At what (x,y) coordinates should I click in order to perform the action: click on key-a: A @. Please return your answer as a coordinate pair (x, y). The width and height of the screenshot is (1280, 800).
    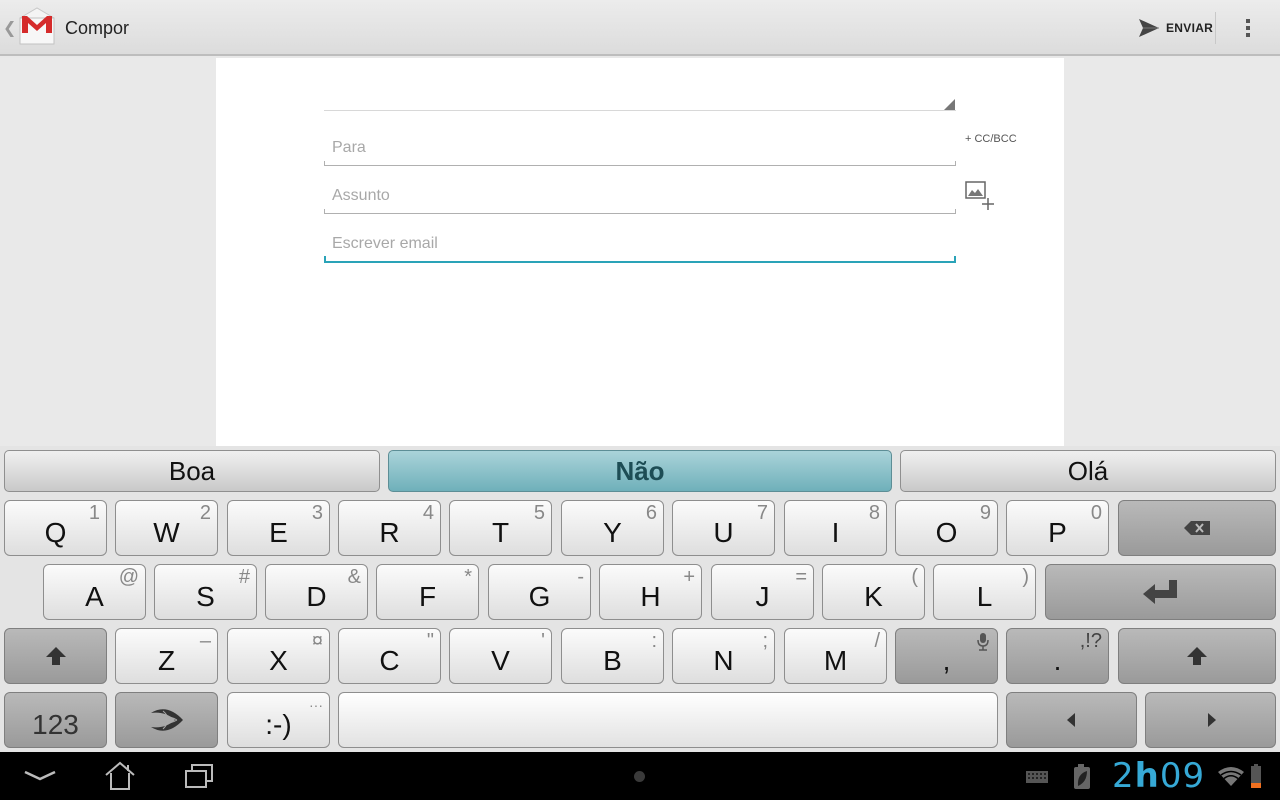
    Looking at the image, I should click on (94, 592).